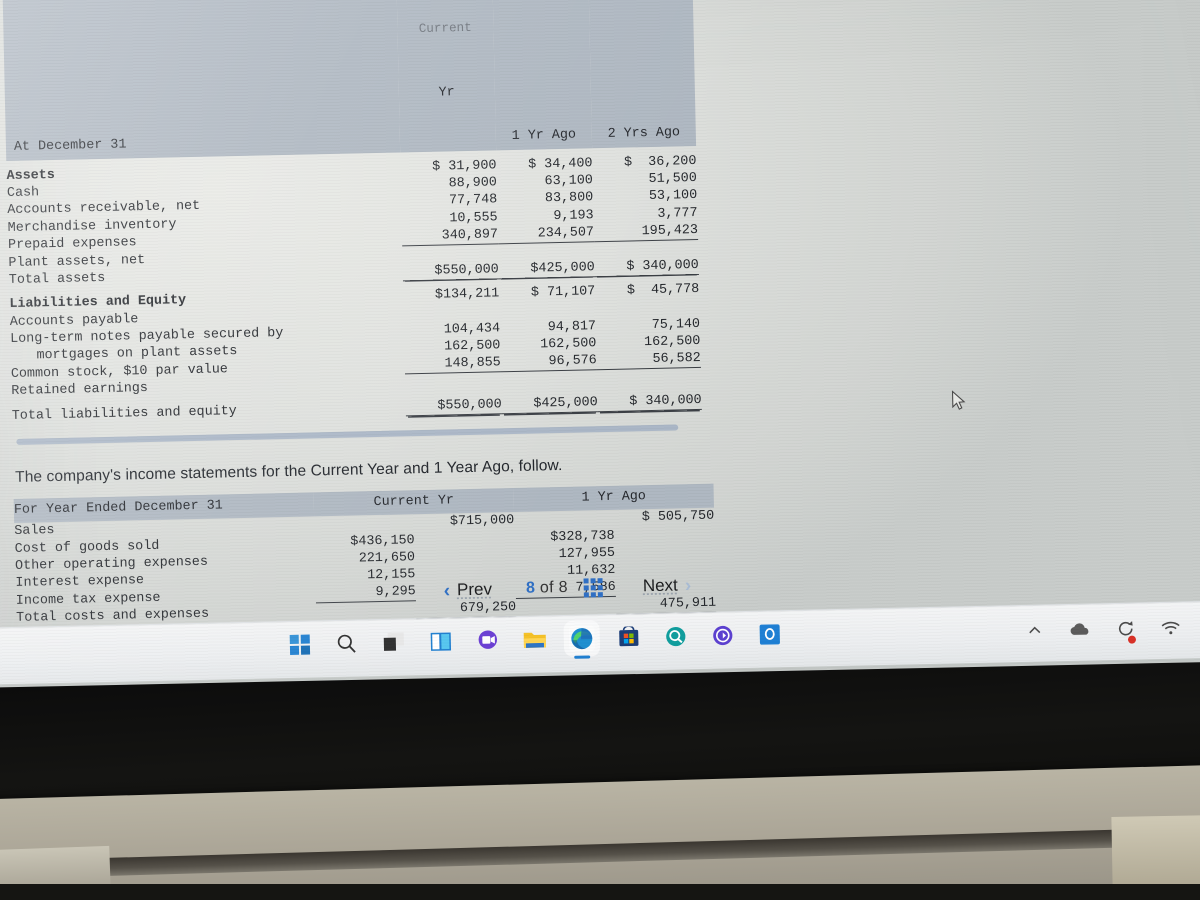 The image size is (1200, 900). I want to click on bs-header-label: At December 31, so click(201, 81).